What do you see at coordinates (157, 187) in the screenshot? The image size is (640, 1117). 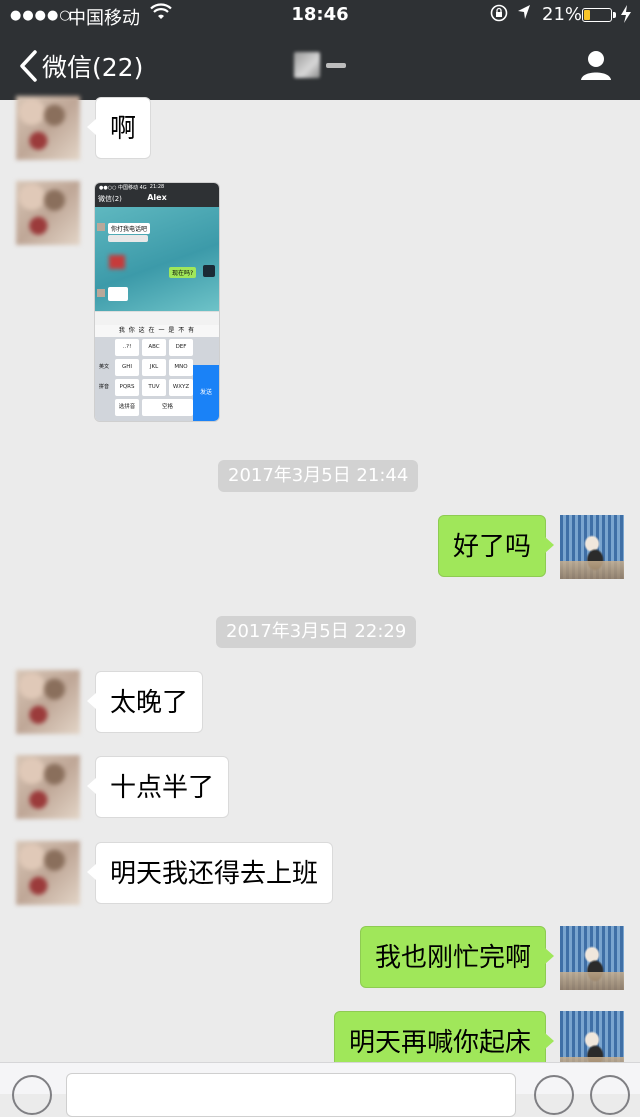 I see `embedded-time: 21:28` at bounding box center [157, 187].